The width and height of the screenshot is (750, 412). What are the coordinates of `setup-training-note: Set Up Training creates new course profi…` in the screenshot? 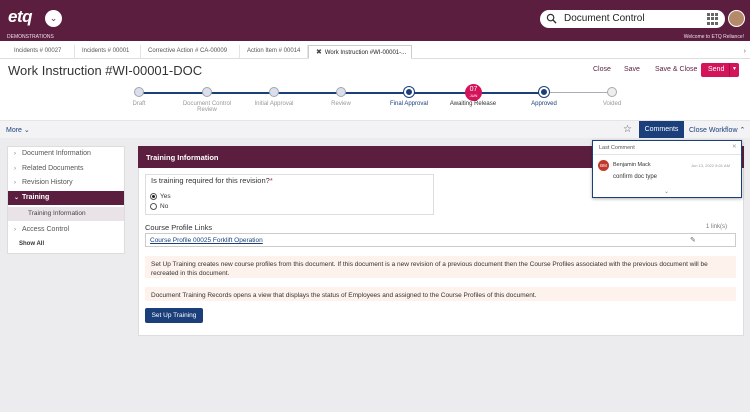 It's located at (440, 267).